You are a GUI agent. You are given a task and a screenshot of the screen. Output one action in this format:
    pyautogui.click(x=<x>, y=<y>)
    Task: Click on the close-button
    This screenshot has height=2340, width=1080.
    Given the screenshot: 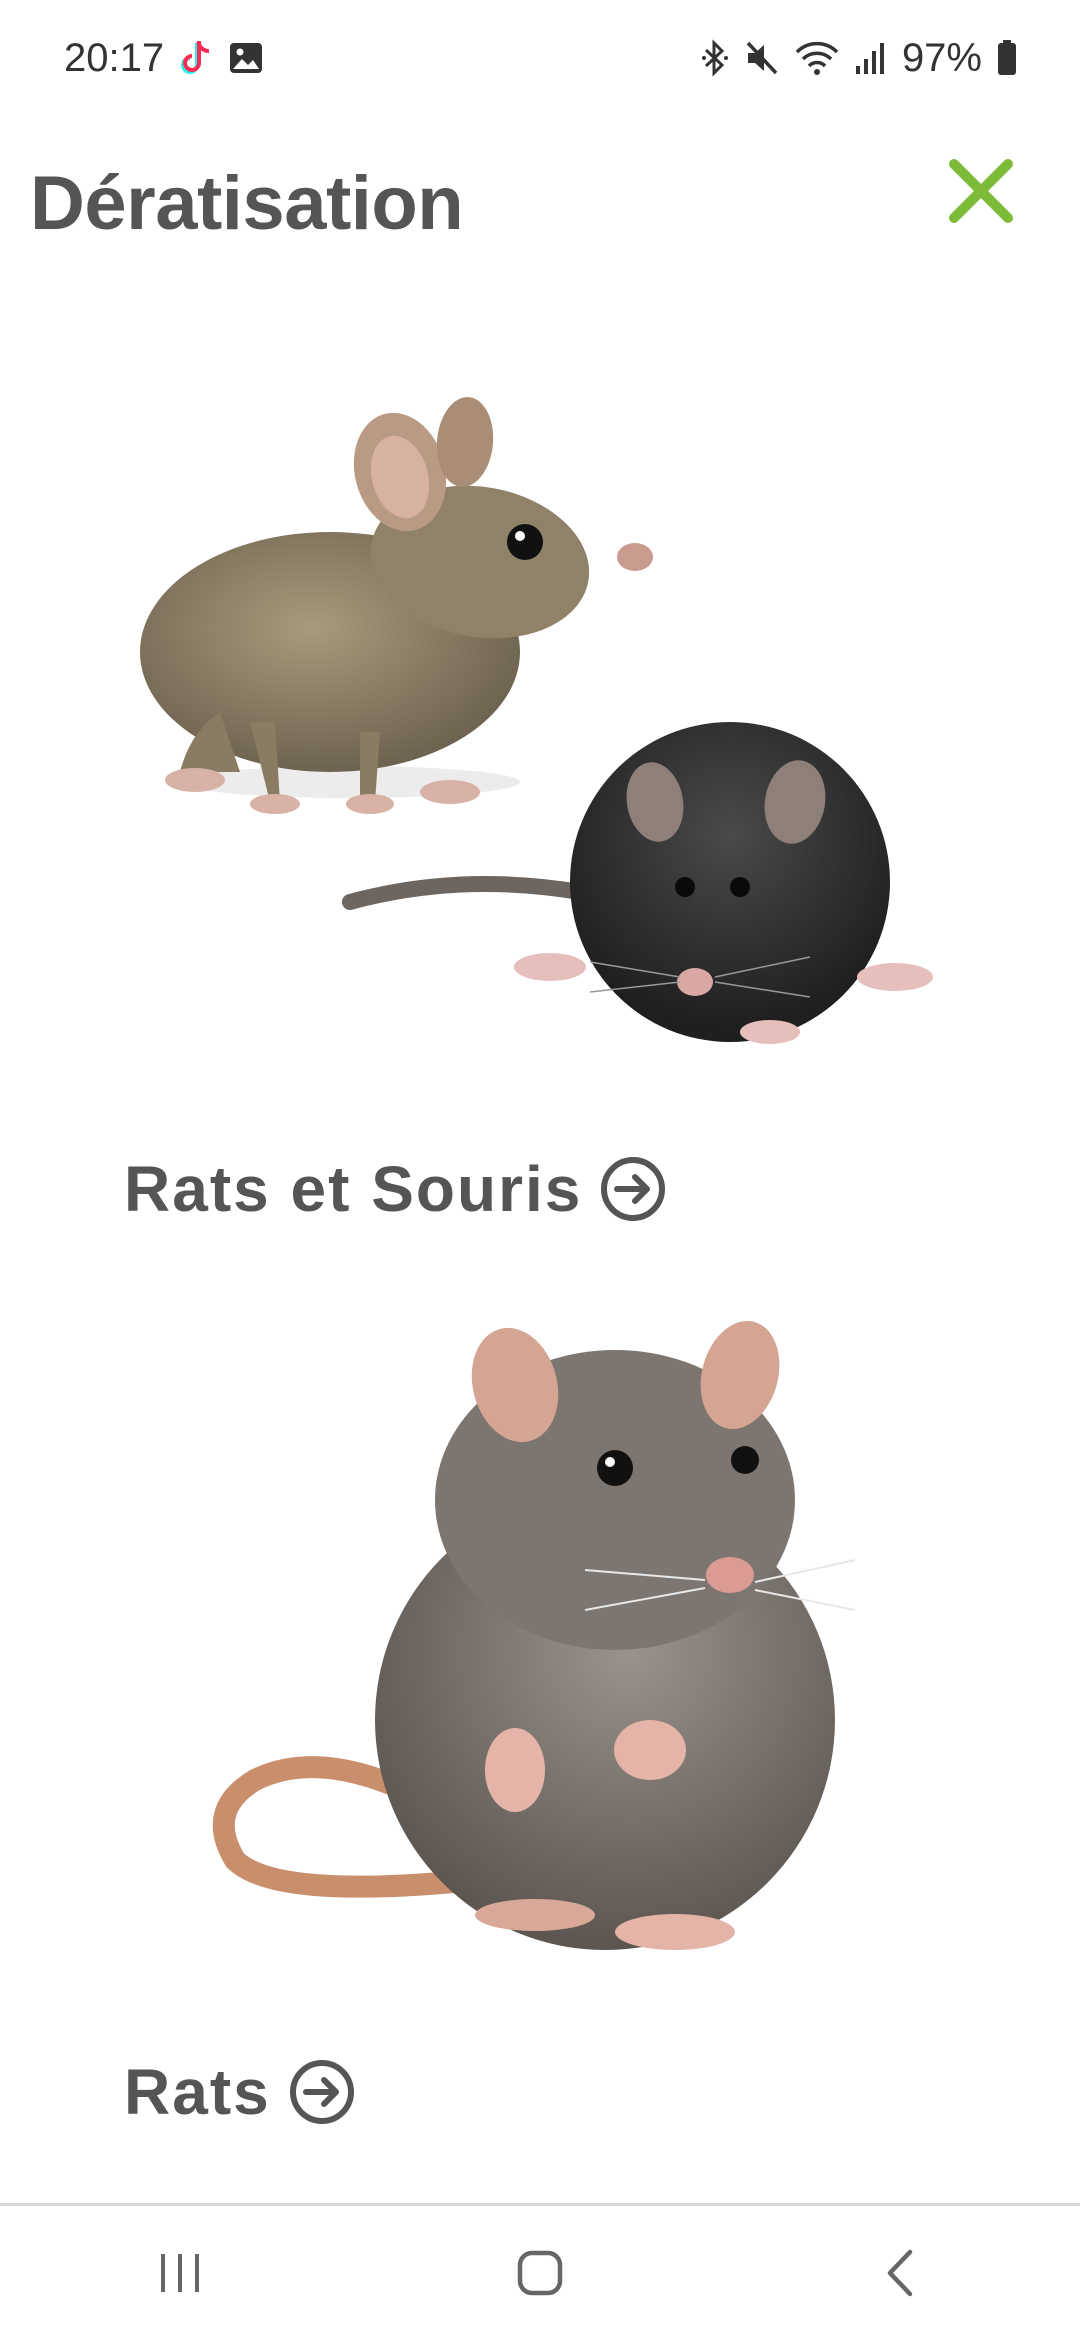 What is the action you would take?
    pyautogui.click(x=981, y=191)
    